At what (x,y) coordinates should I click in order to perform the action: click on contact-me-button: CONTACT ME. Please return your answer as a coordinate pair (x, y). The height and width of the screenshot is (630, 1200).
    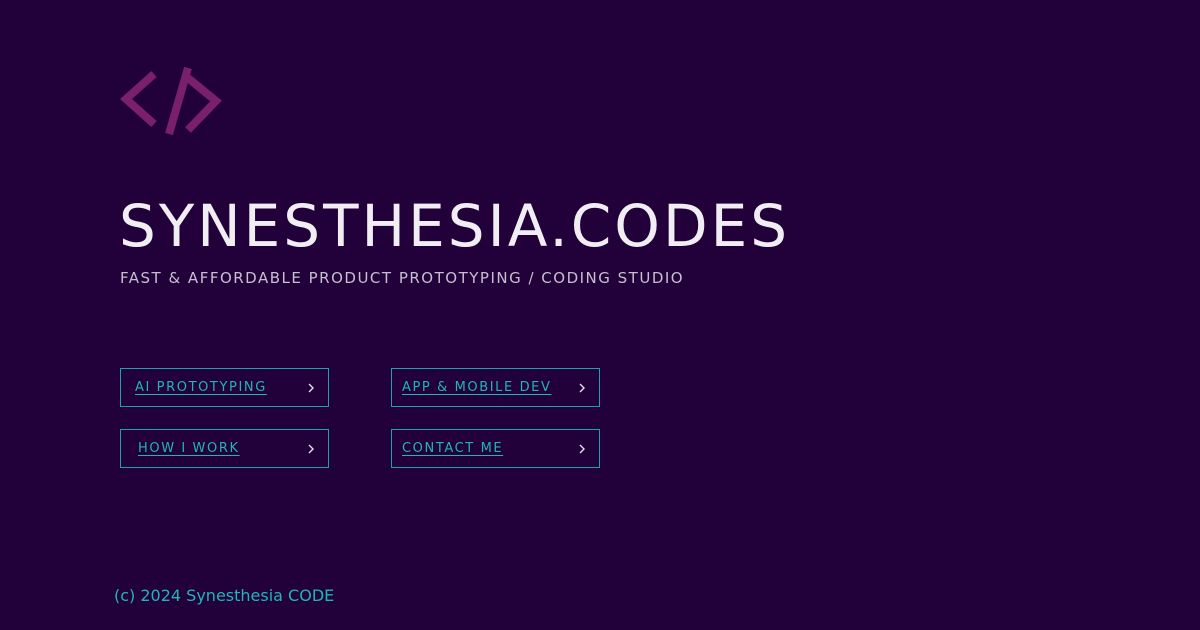
    Looking at the image, I should click on (495, 448).